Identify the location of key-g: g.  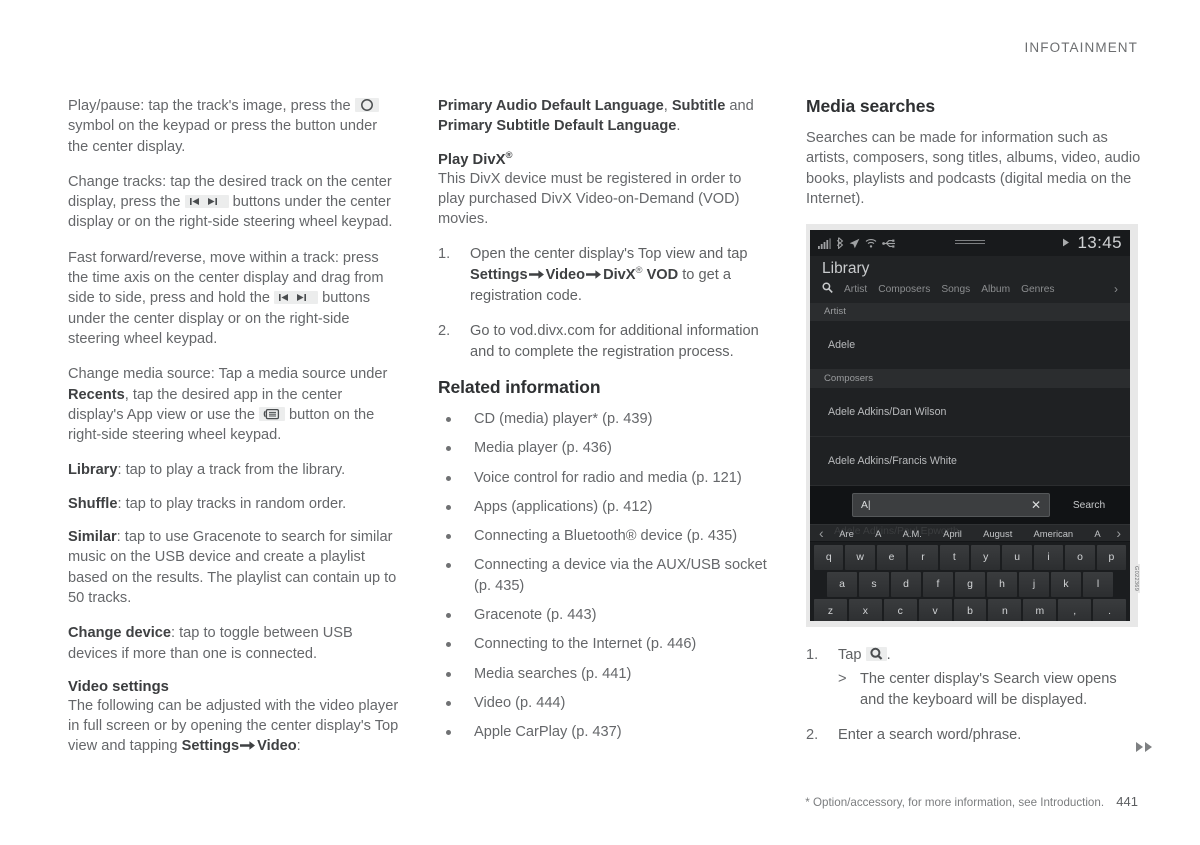
(970, 585).